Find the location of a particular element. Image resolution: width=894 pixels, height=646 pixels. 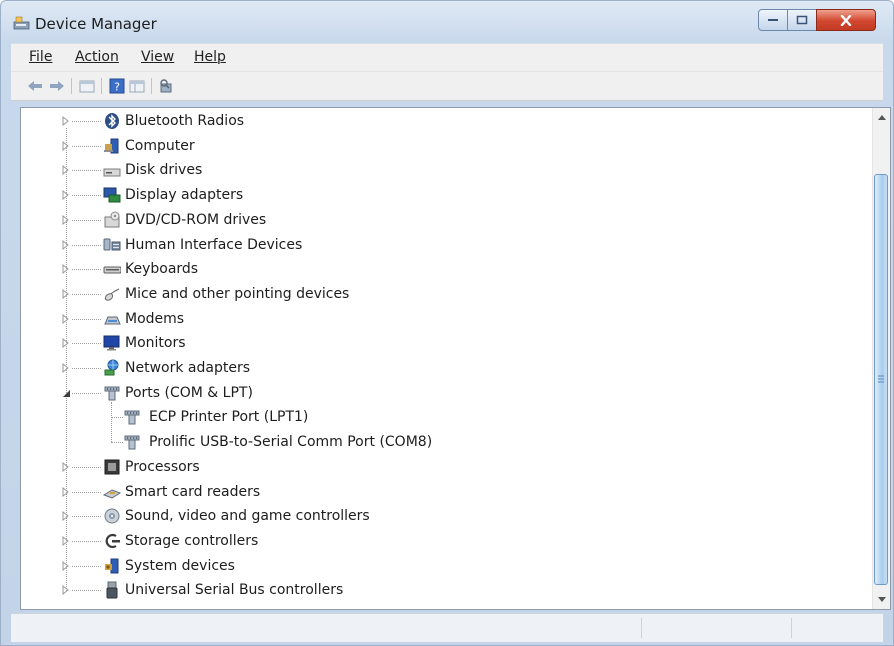

system-devices-icon is located at coordinates (112, 566).